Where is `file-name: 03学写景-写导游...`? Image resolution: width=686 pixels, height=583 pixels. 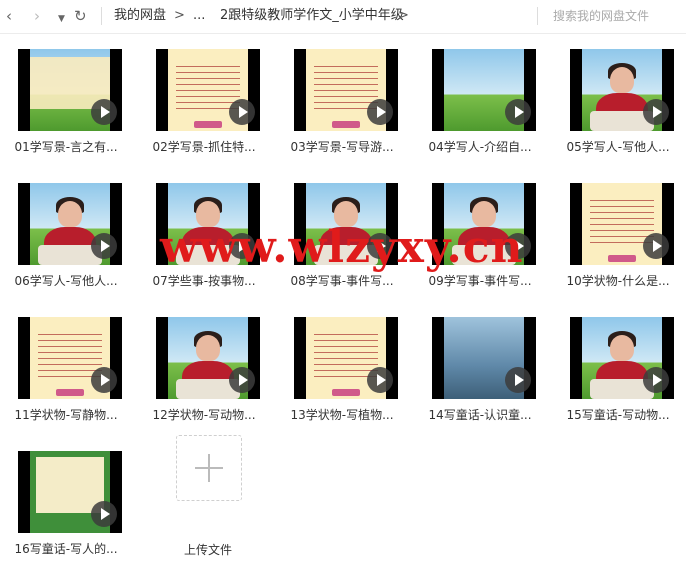
file-name: 03学写景-写导游... is located at coordinates (342, 147).